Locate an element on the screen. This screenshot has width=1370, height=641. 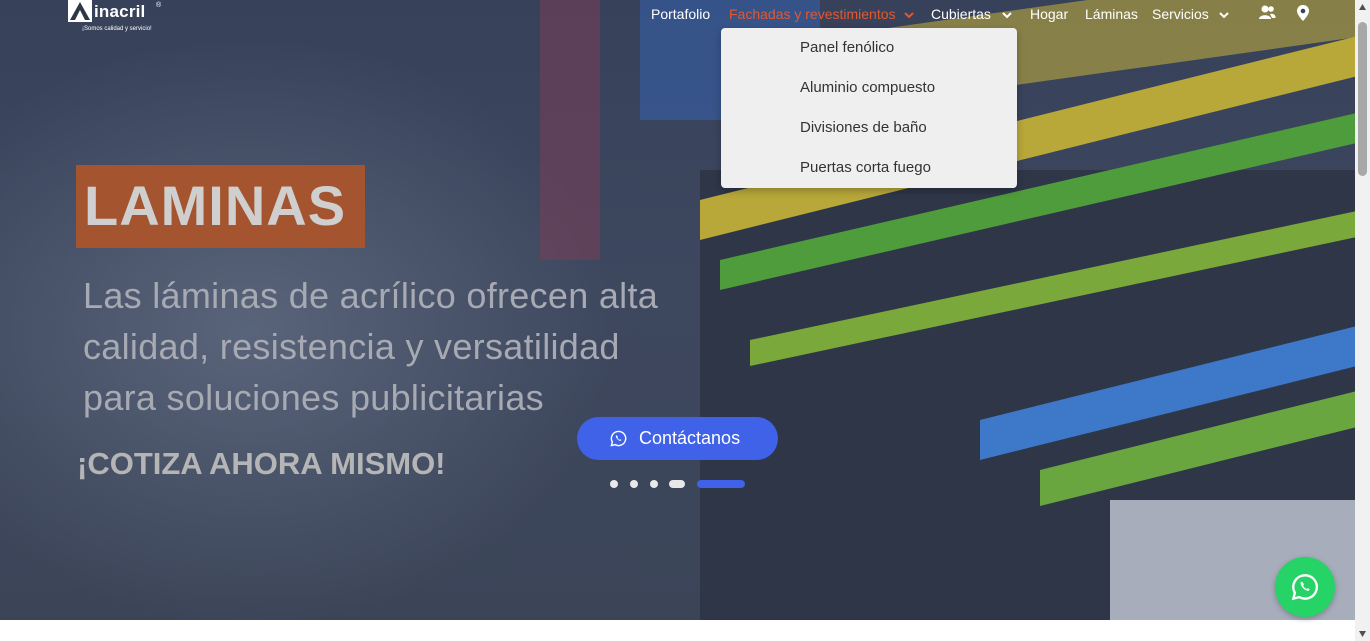
contact-button: Contáctanos is located at coordinates (677, 438).